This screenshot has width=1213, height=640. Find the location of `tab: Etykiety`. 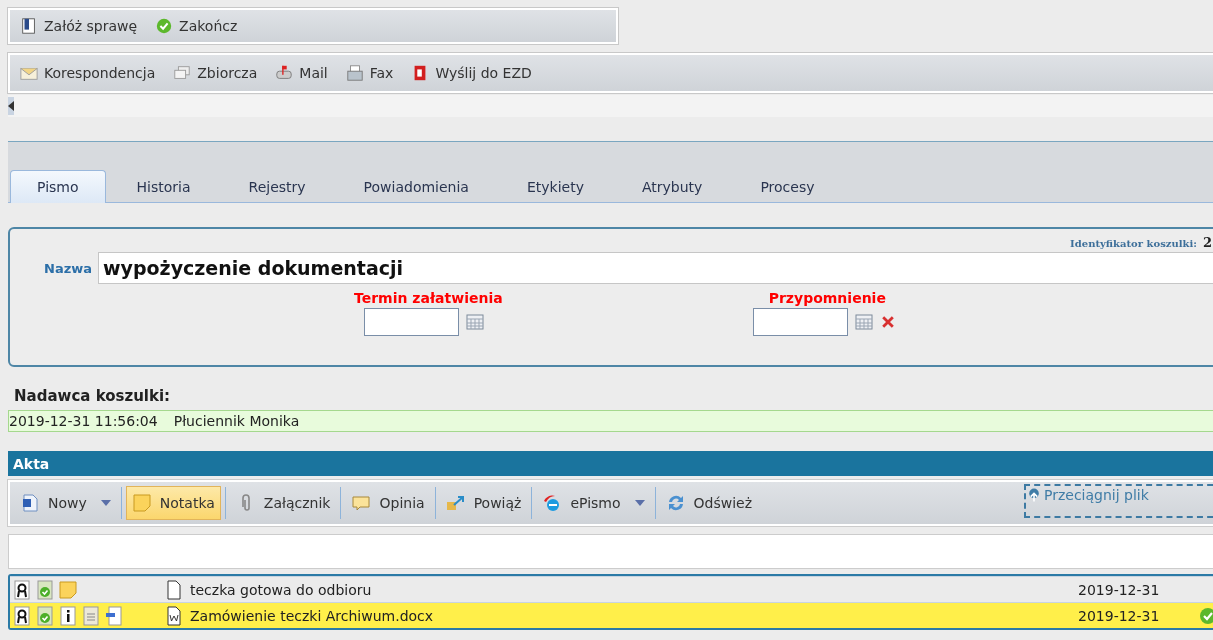

tab: Etykiety is located at coordinates (555, 186).